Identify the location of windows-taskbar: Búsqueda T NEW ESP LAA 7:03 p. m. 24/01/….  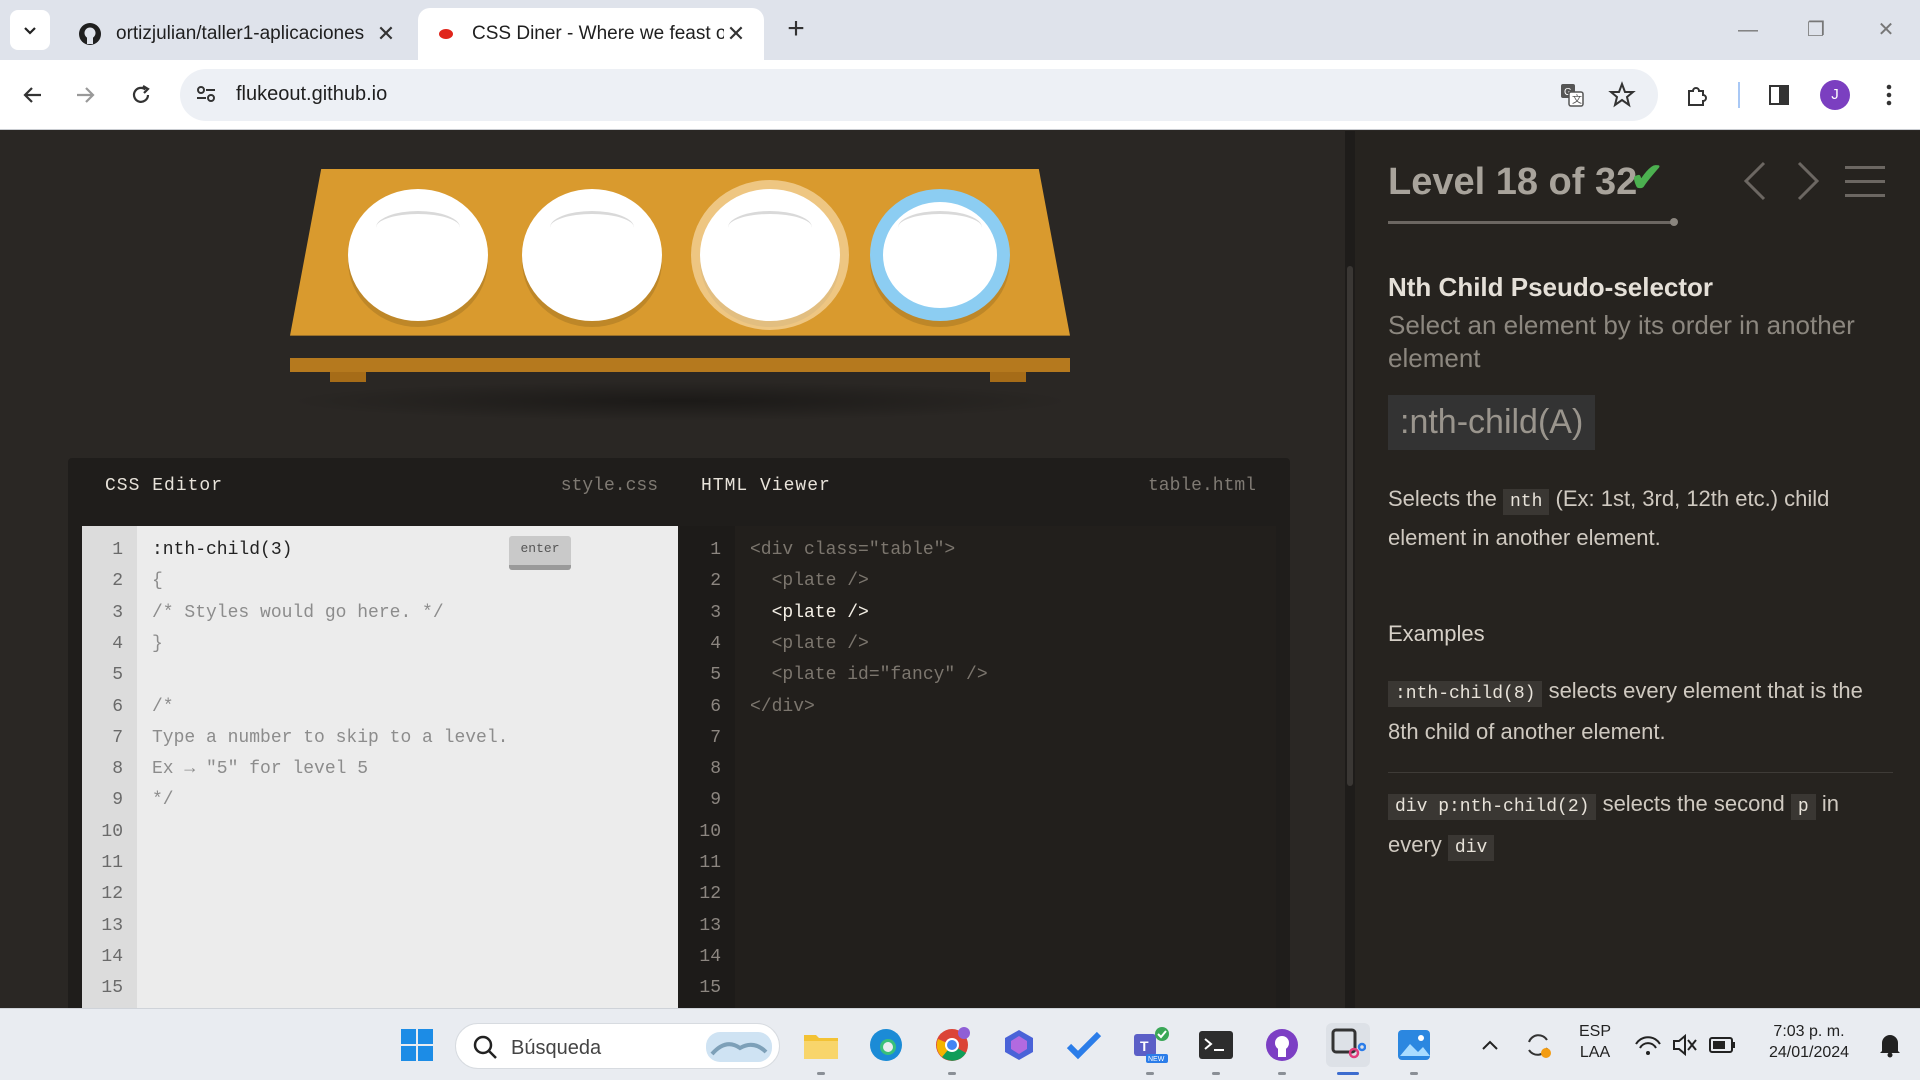
(960, 1044).